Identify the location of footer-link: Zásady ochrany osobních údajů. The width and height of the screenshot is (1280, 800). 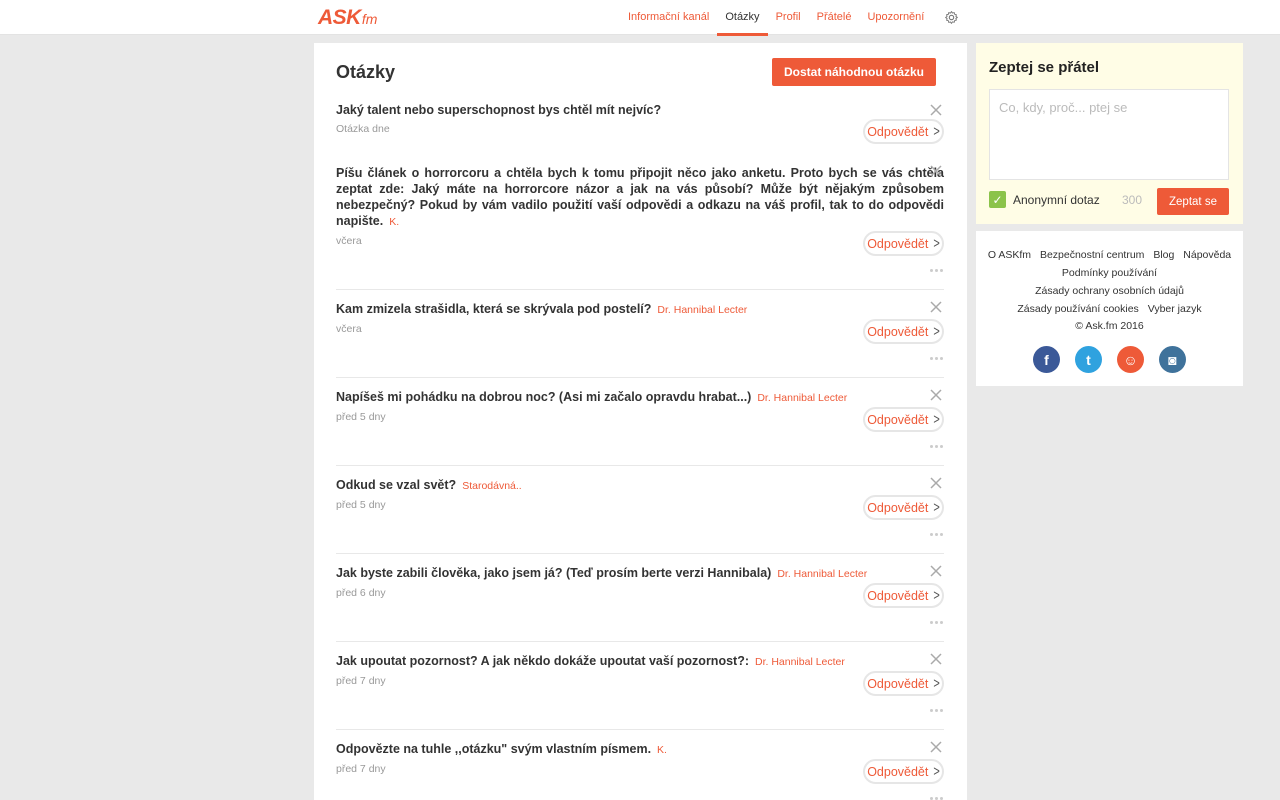
(1109, 291).